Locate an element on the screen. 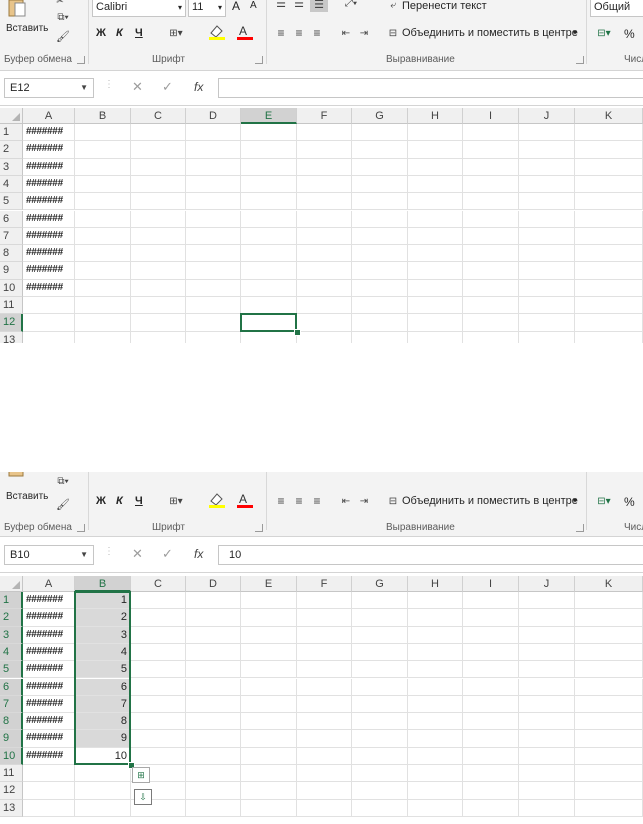 The height and width of the screenshot is (824, 643). cell-i12 is located at coordinates (491, 791).